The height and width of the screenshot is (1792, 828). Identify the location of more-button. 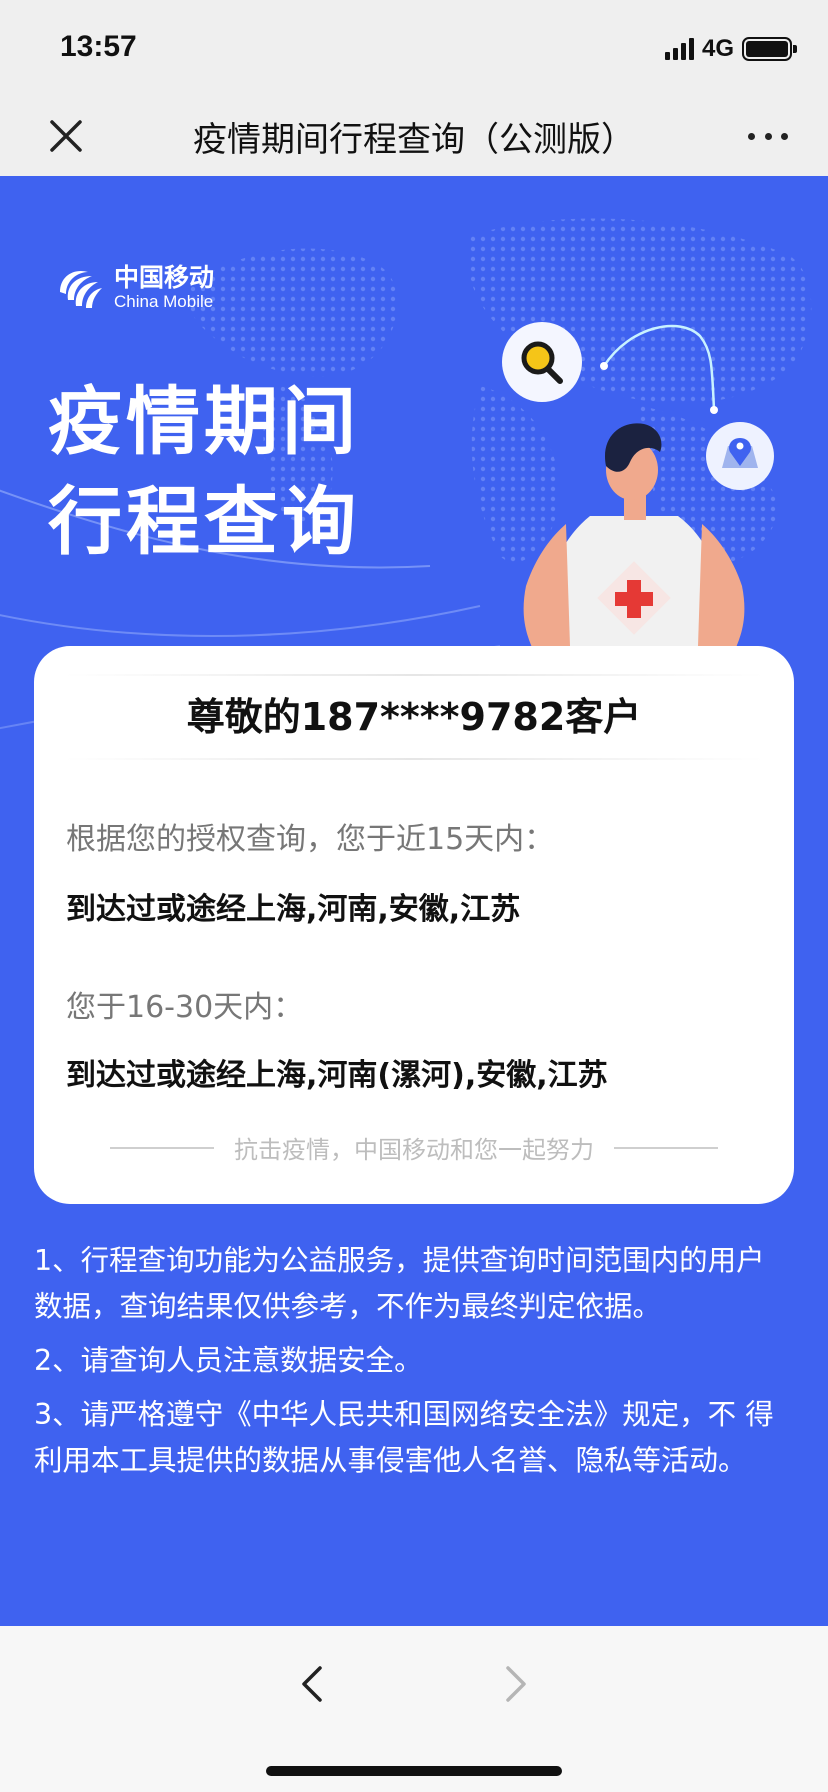
(768, 136).